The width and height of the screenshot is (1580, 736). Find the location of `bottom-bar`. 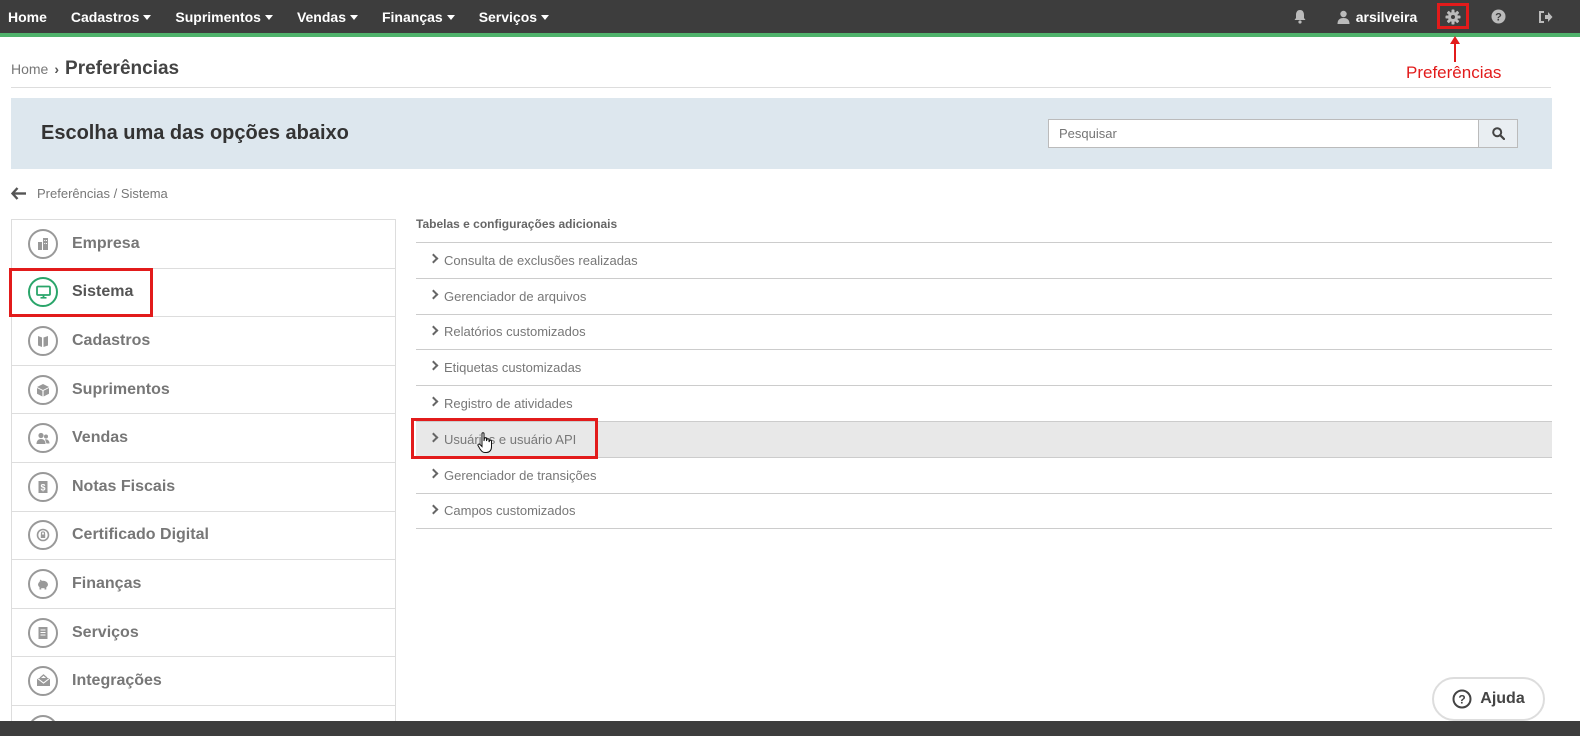

bottom-bar is located at coordinates (790, 728).